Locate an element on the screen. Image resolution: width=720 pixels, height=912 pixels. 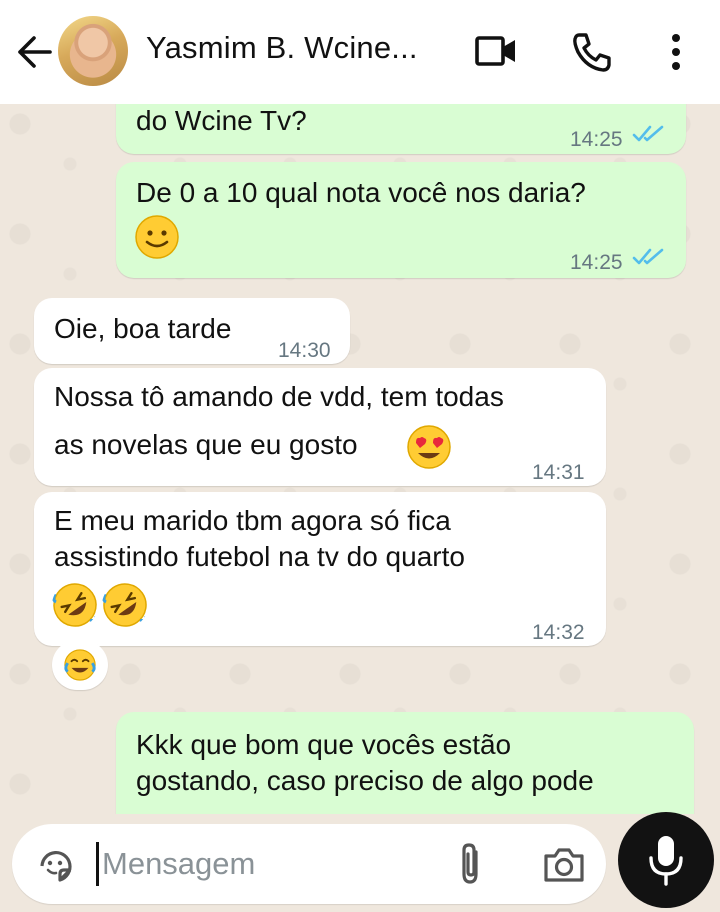
message-text-line: Nossa tô amando de vdd, tem todas is located at coordinates (279, 396).